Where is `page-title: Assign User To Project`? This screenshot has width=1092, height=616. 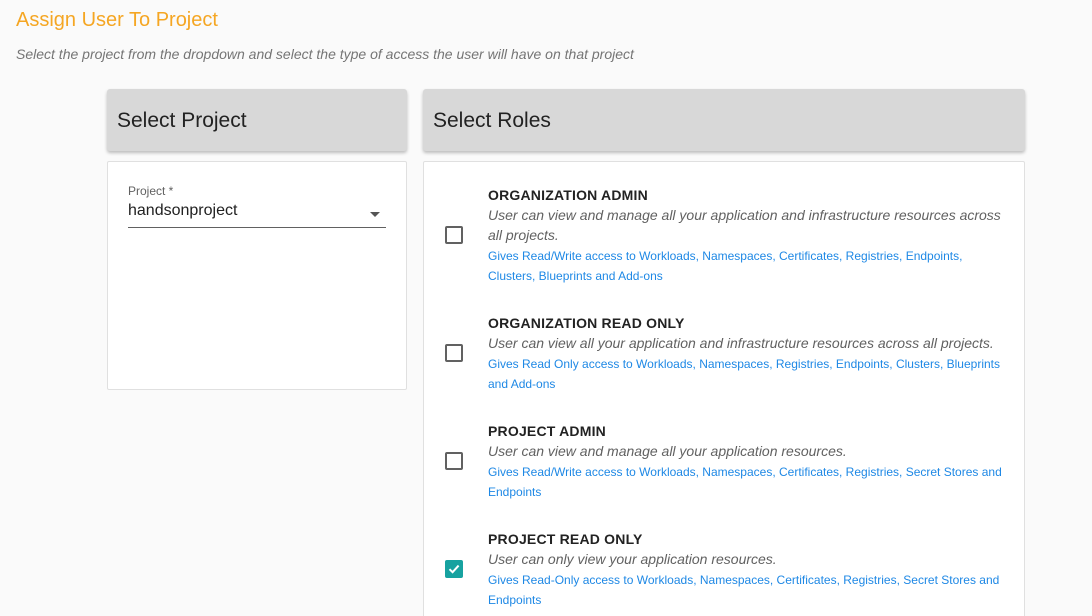 page-title: Assign User To Project is located at coordinates (117, 20).